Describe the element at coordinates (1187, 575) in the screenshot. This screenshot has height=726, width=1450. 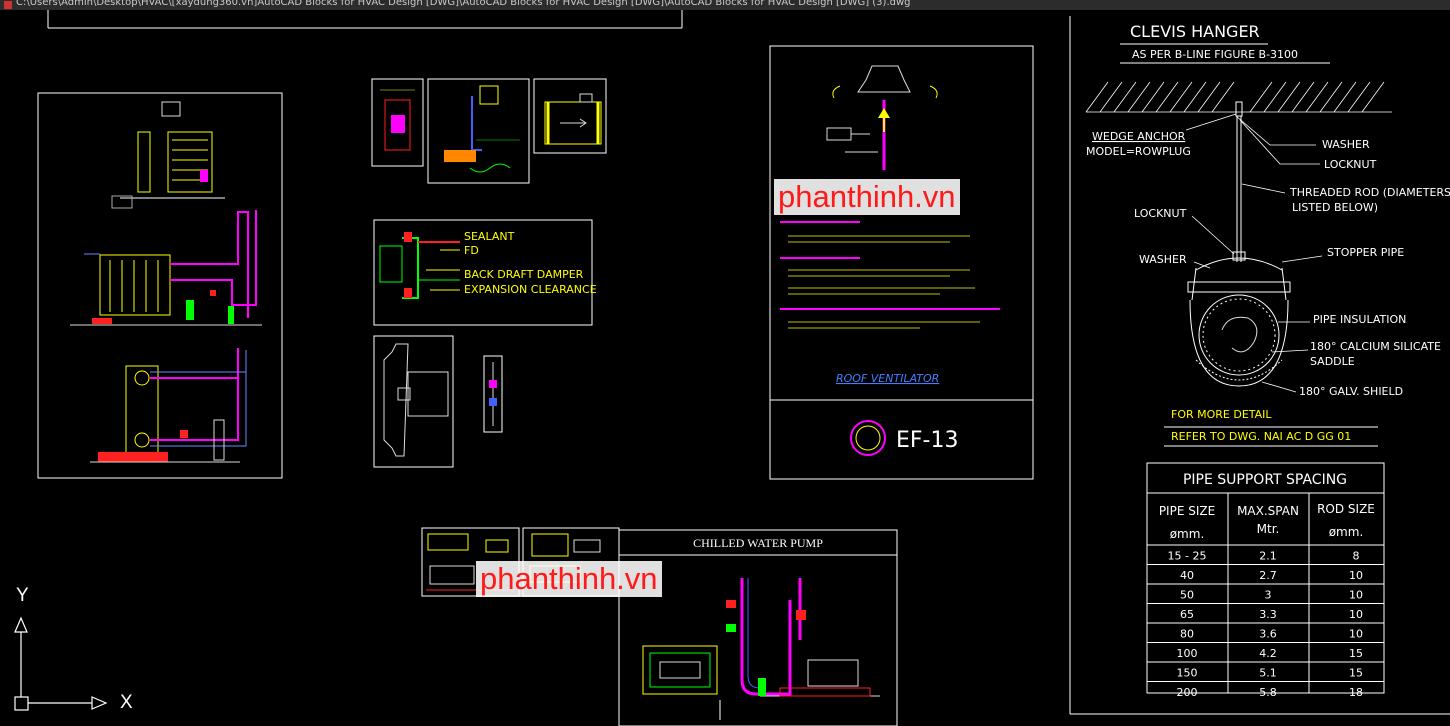
I see `table-cell: 40` at that location.